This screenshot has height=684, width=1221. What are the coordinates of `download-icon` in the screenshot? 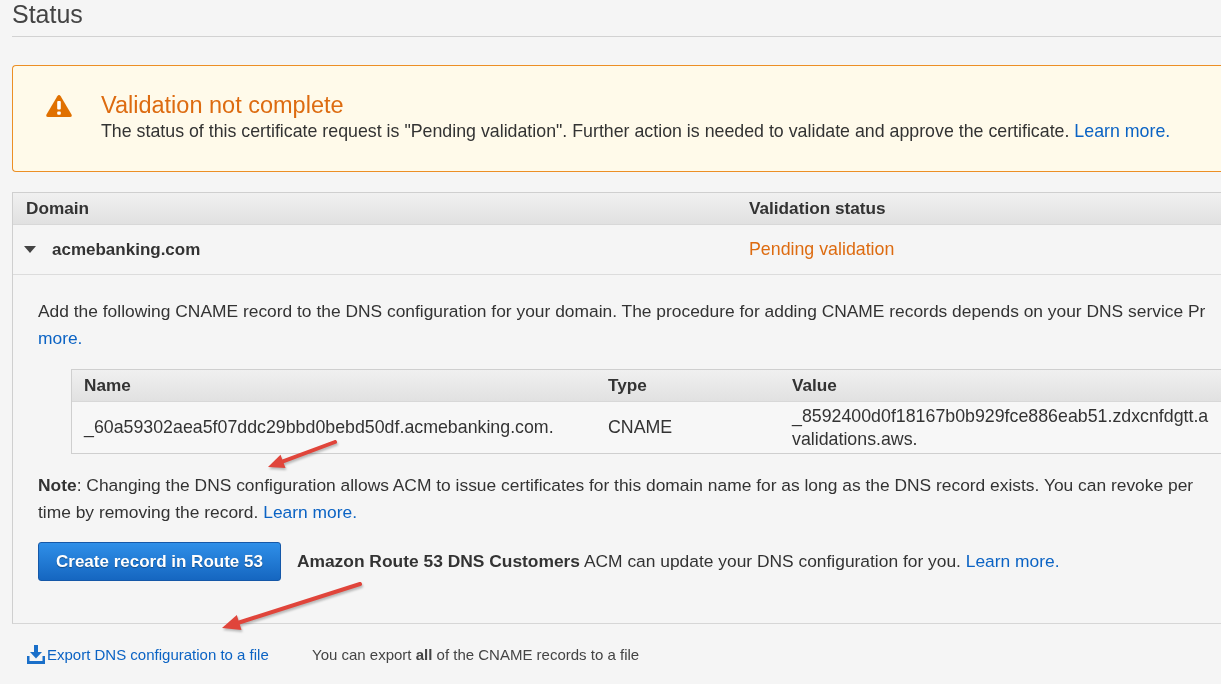 It's located at (36, 654).